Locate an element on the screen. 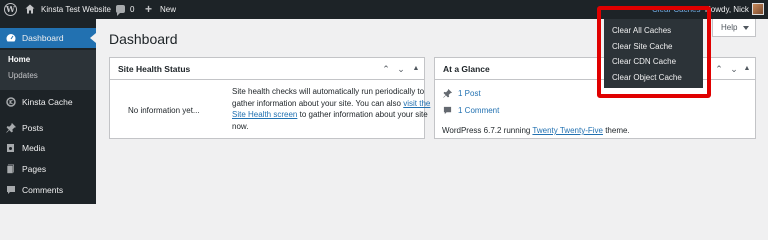 The image size is (768, 240). sidebar-item-media: Media is located at coordinates (48, 148).